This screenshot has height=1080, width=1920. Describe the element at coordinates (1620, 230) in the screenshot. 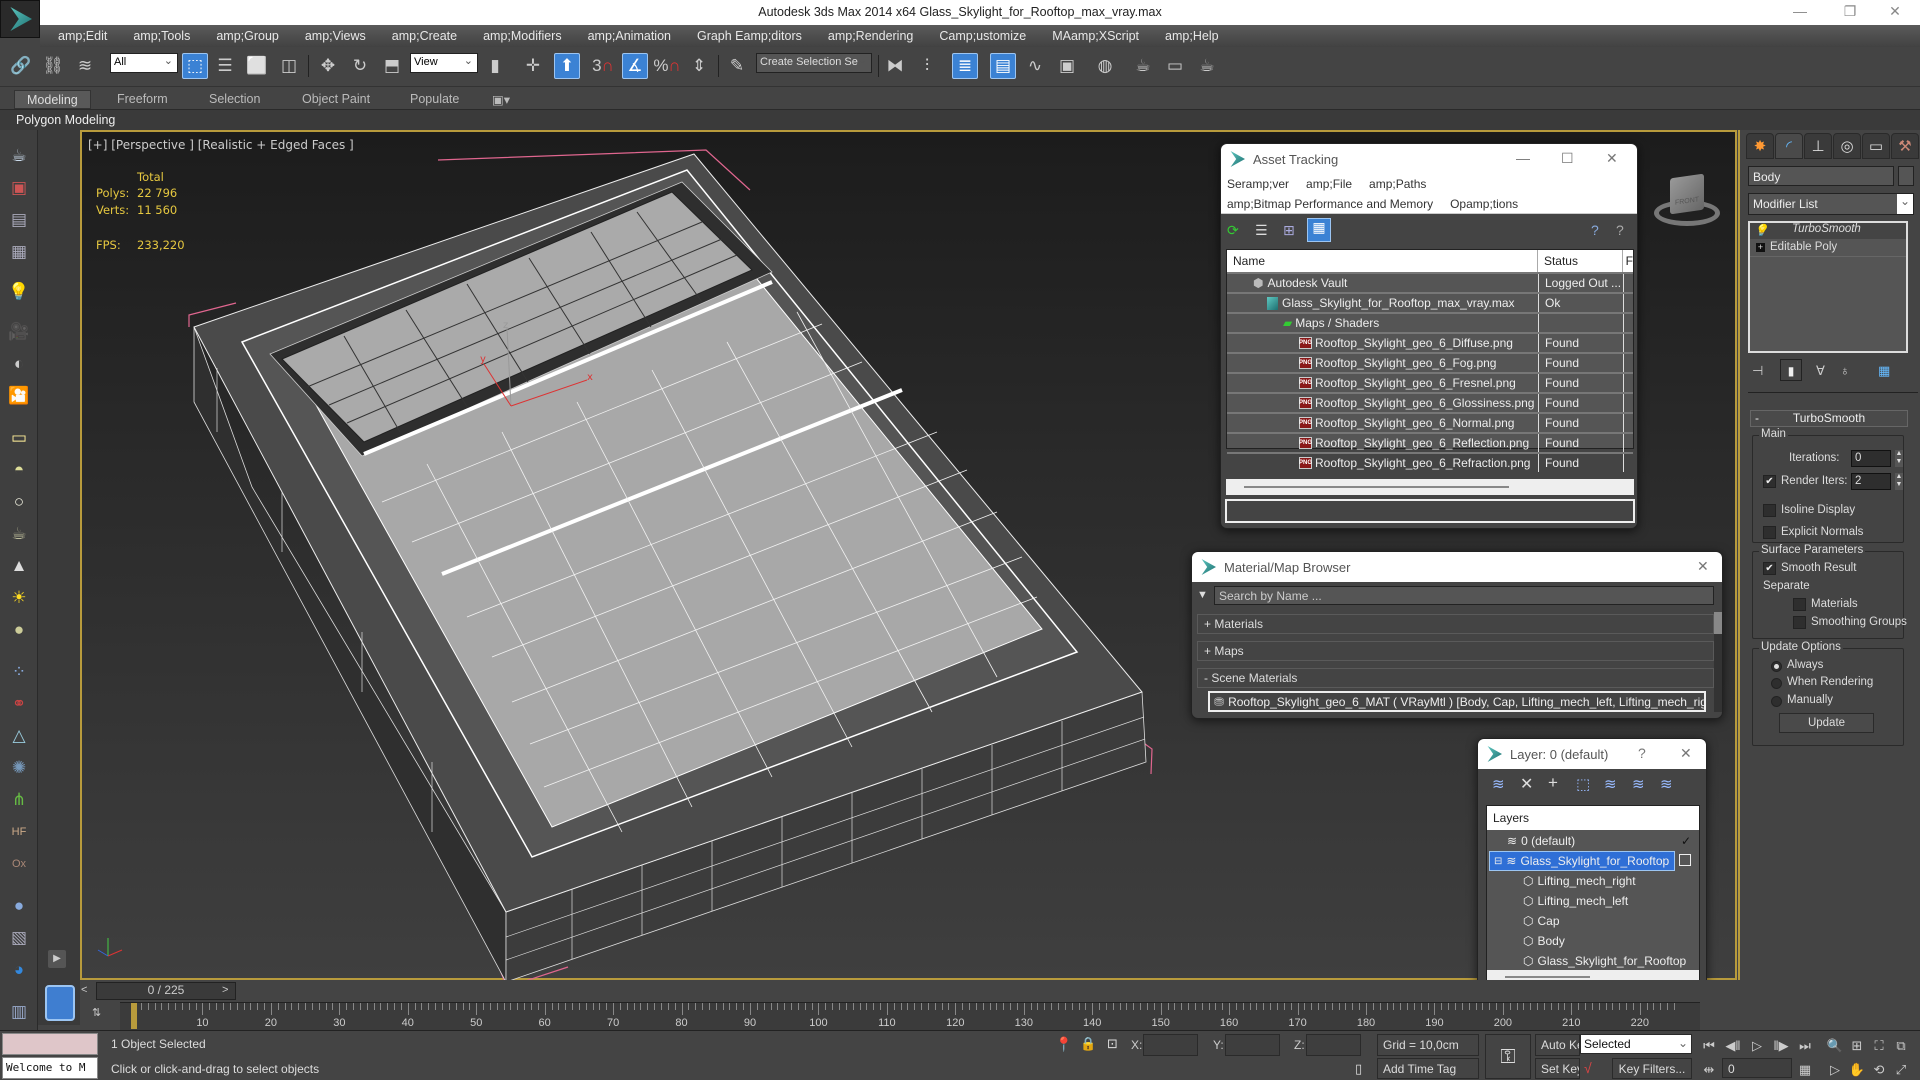

I see `help-disabled-icon: ?` at that location.